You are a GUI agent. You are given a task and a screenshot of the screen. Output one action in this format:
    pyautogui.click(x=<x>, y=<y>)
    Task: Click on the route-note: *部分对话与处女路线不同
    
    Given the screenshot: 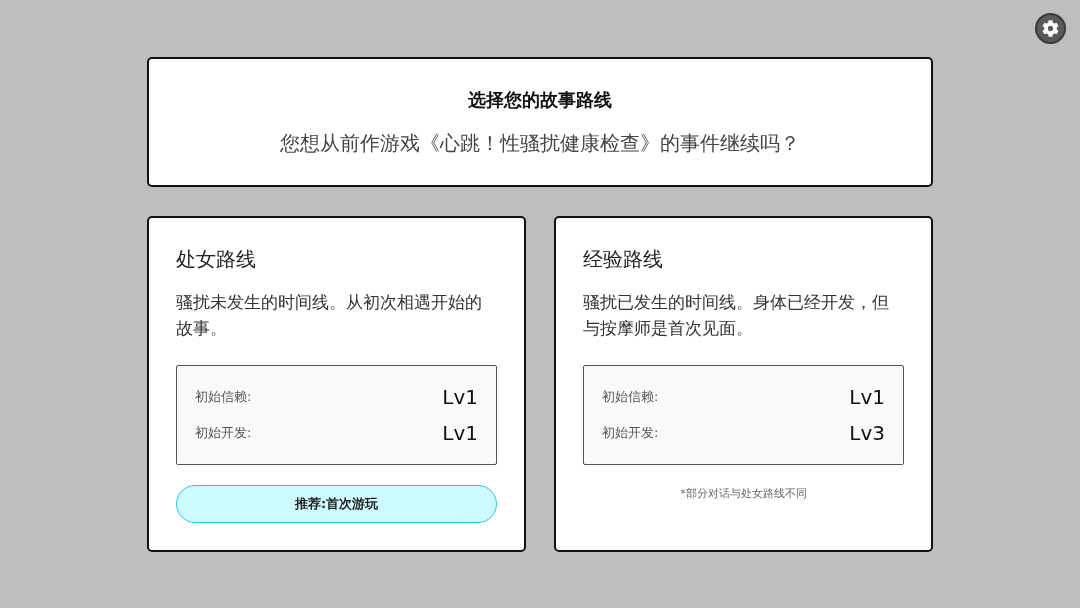 What is the action you would take?
    pyautogui.click(x=743, y=494)
    